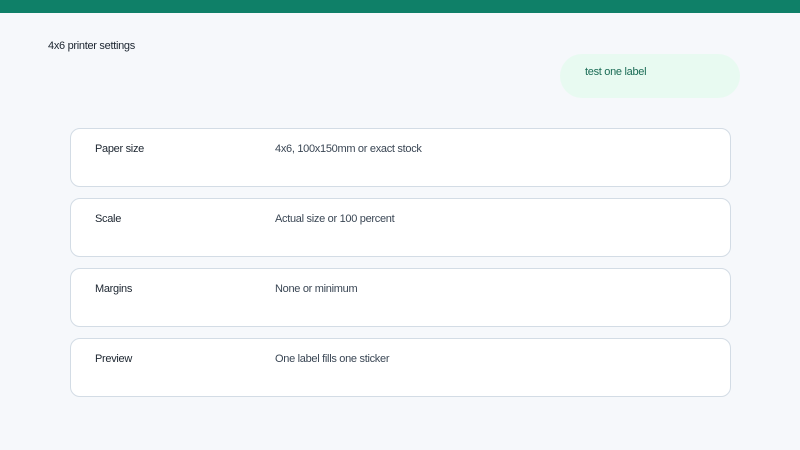 The width and height of the screenshot is (800, 450). I want to click on setting-row-paper-size: Paper size 4x6, 100x150mm or exact stock, so click(400, 157).